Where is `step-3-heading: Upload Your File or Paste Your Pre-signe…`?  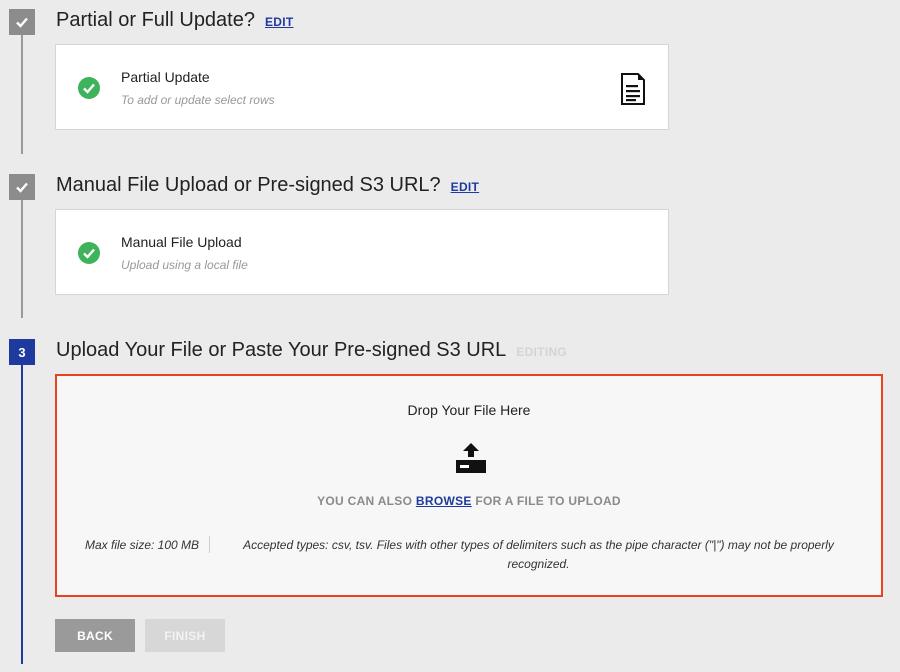 step-3-heading: Upload Your File or Paste Your Pre-signe… is located at coordinates (281, 350).